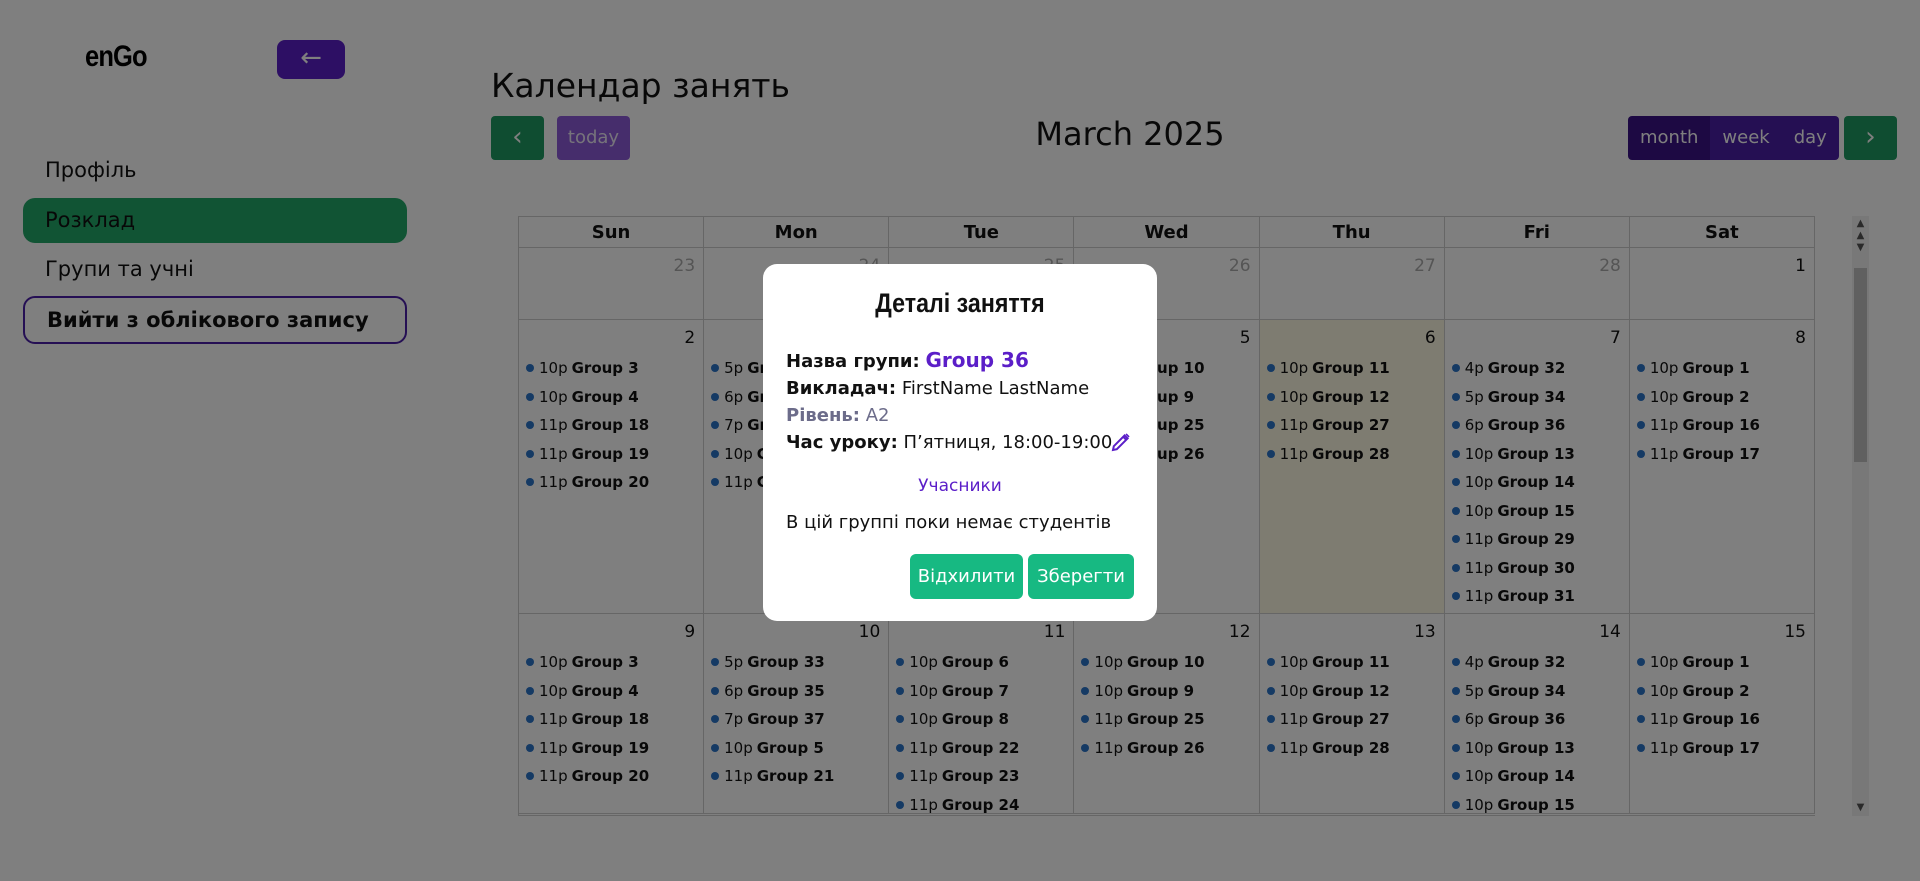  Describe the element at coordinates (1121, 442) in the screenshot. I see `pencil-icon` at that location.